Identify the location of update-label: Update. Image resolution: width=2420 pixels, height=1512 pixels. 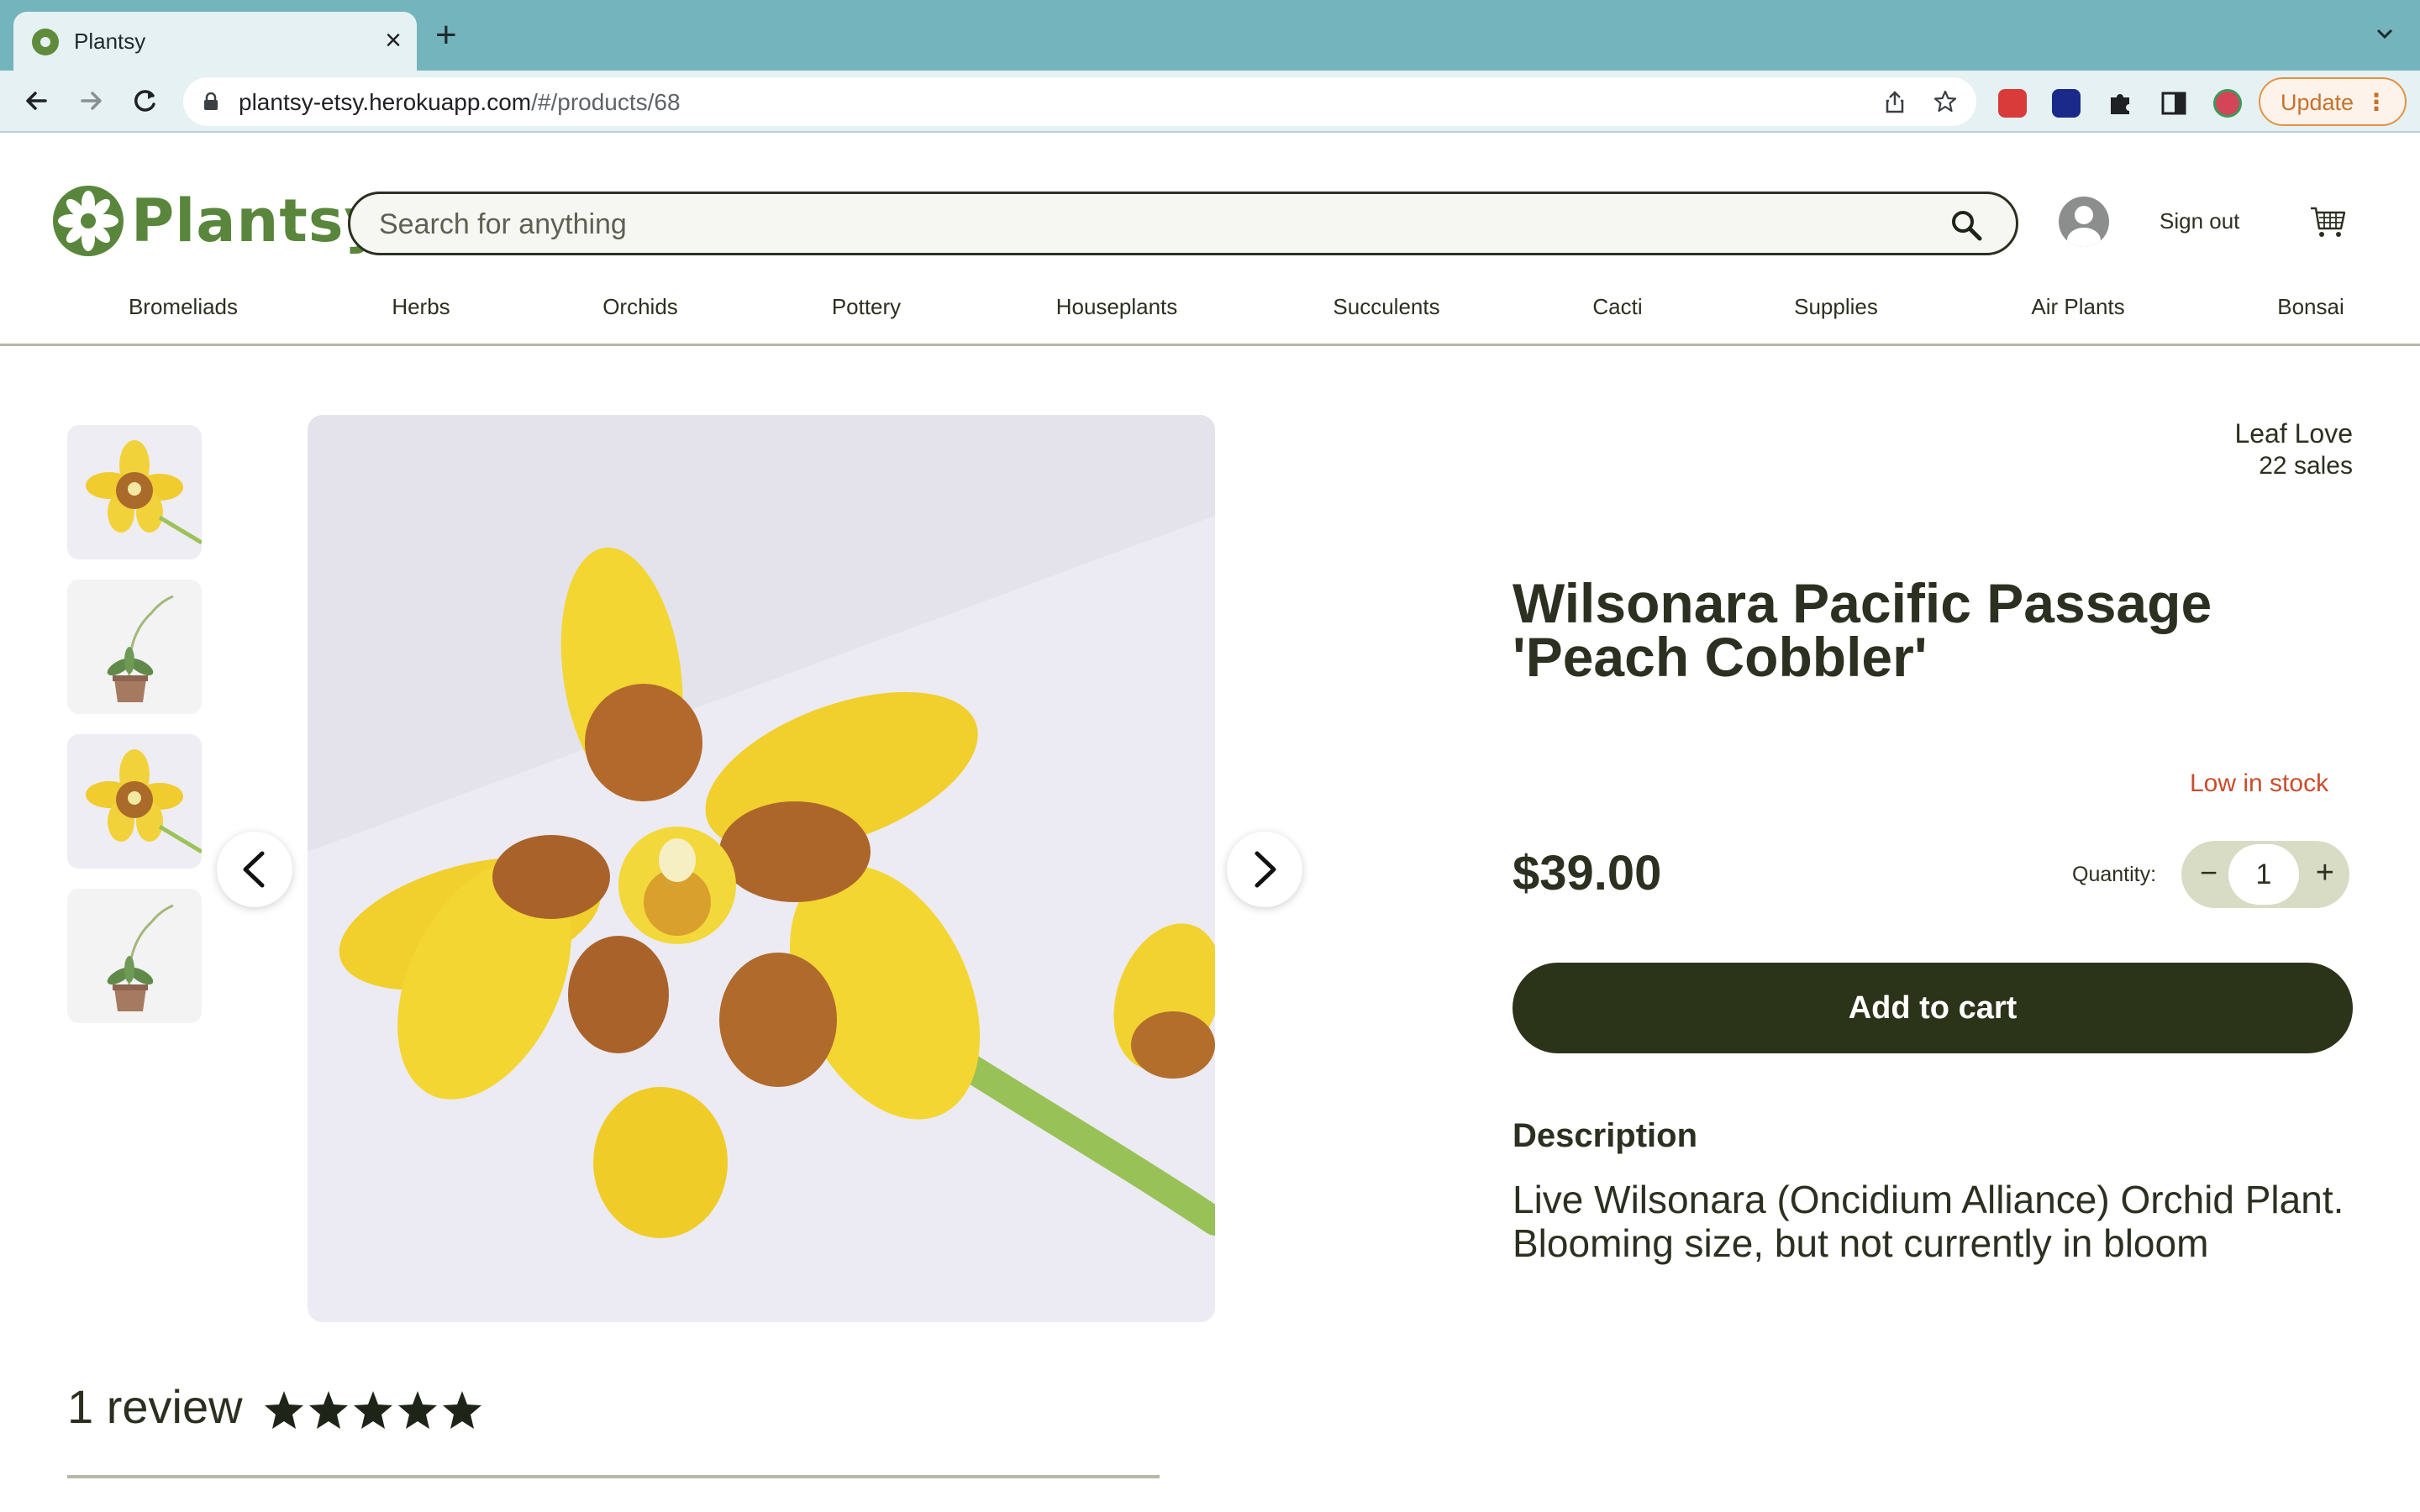
(2317, 102).